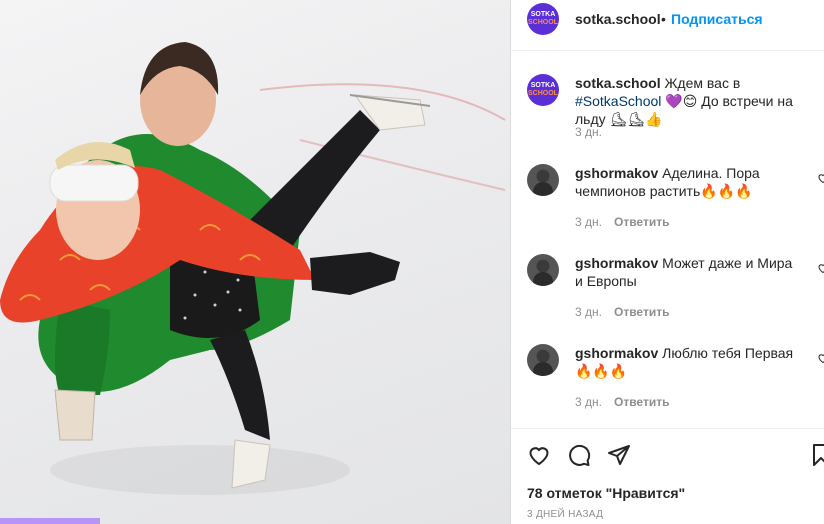 Image resolution: width=824 pixels, height=524 pixels. What do you see at coordinates (565, 514) in the screenshot?
I see `post-date: 3 ДНЕЙ НАЗАД` at bounding box center [565, 514].